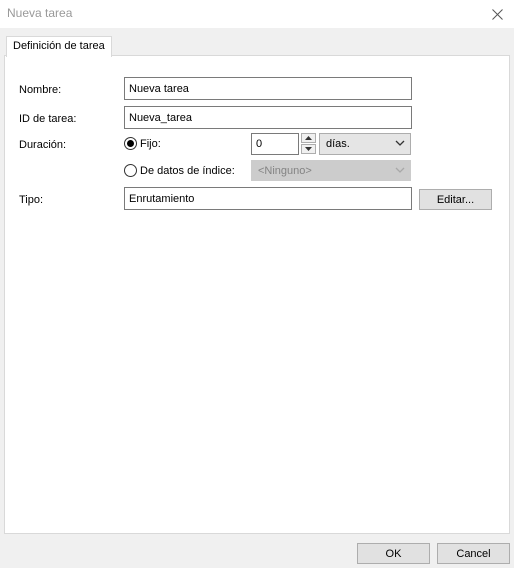 This screenshot has width=514, height=568. Describe the element at coordinates (268, 88) in the screenshot. I see `name-input` at that location.